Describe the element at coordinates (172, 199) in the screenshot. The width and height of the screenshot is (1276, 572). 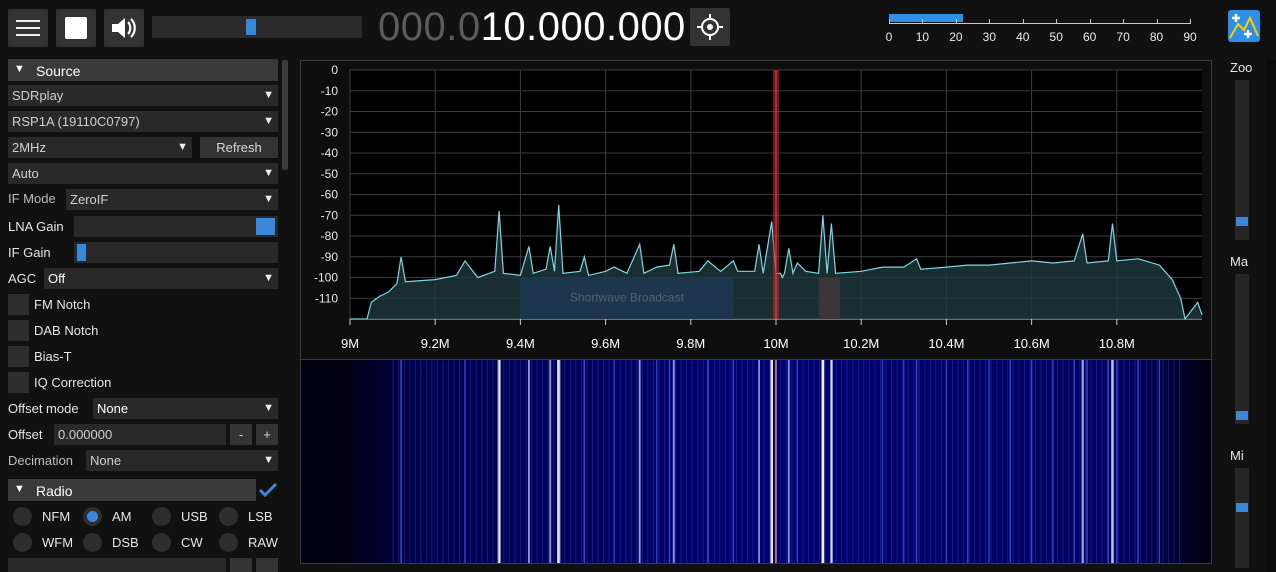
I see `if-mode-select: ZeroIF ▼` at that location.